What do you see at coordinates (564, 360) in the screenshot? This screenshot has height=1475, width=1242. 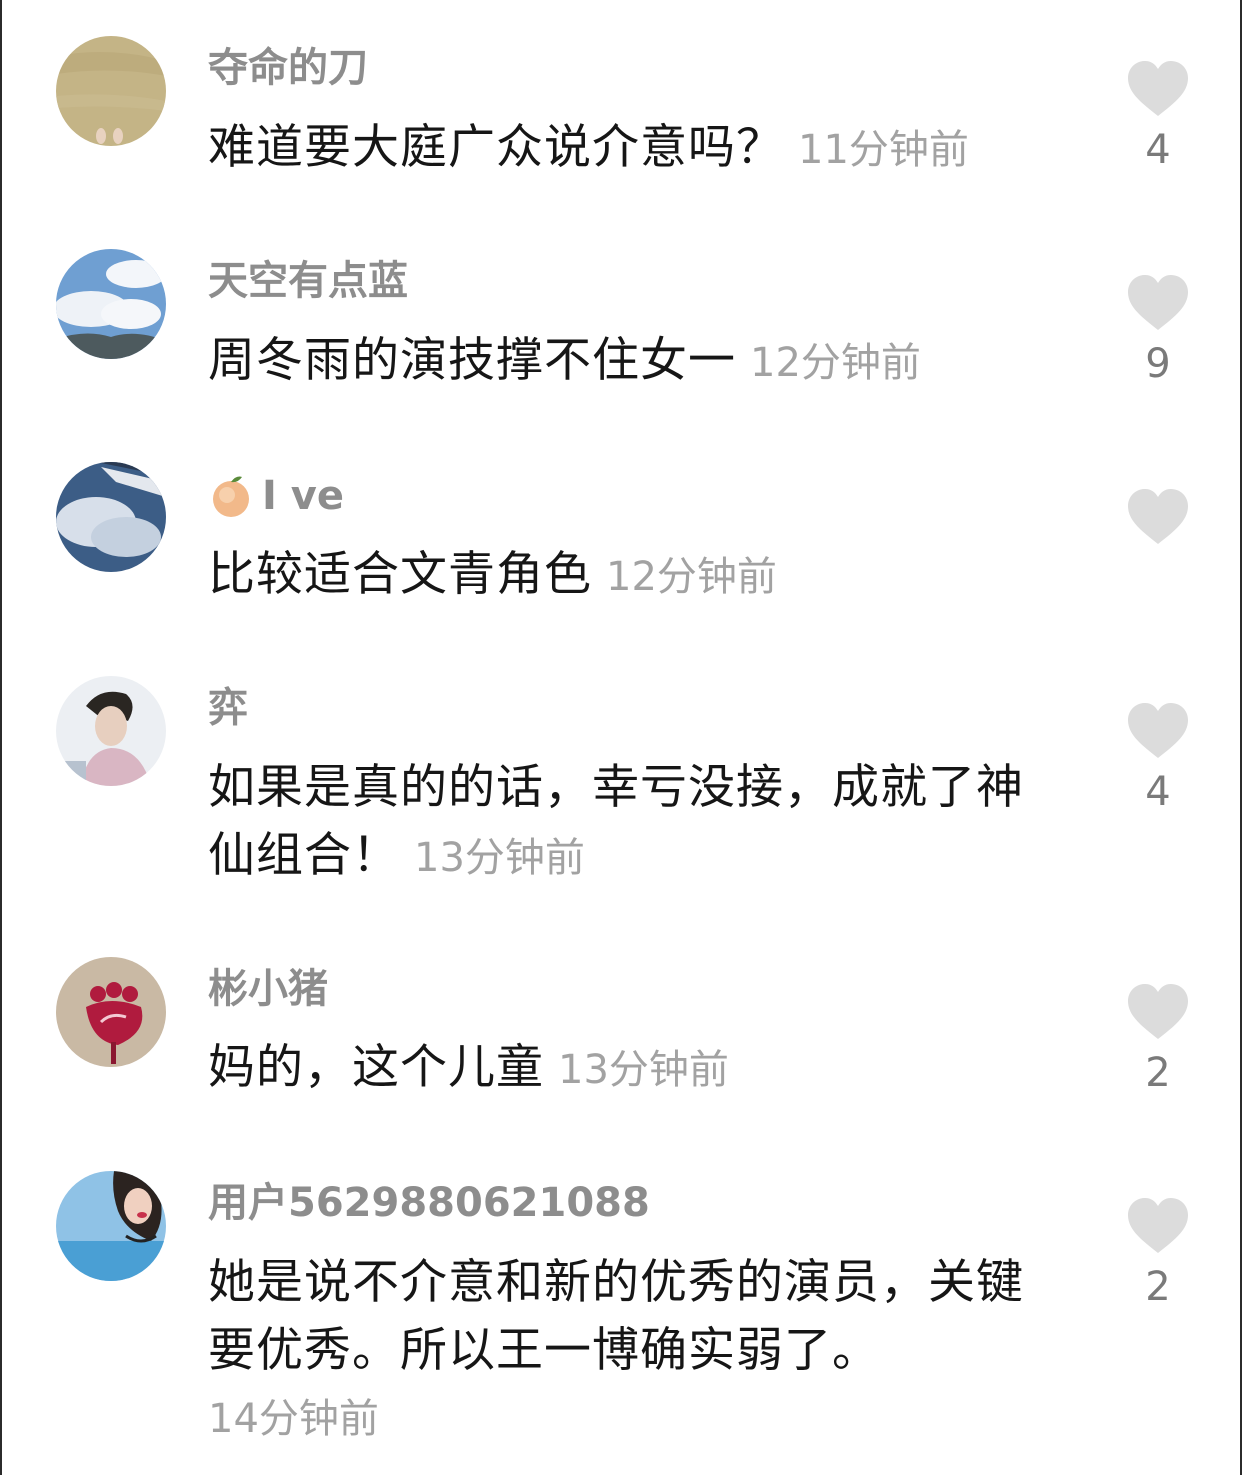 I see `comment-text: 周冬雨的演技撑不住女一 12分钟前` at bounding box center [564, 360].